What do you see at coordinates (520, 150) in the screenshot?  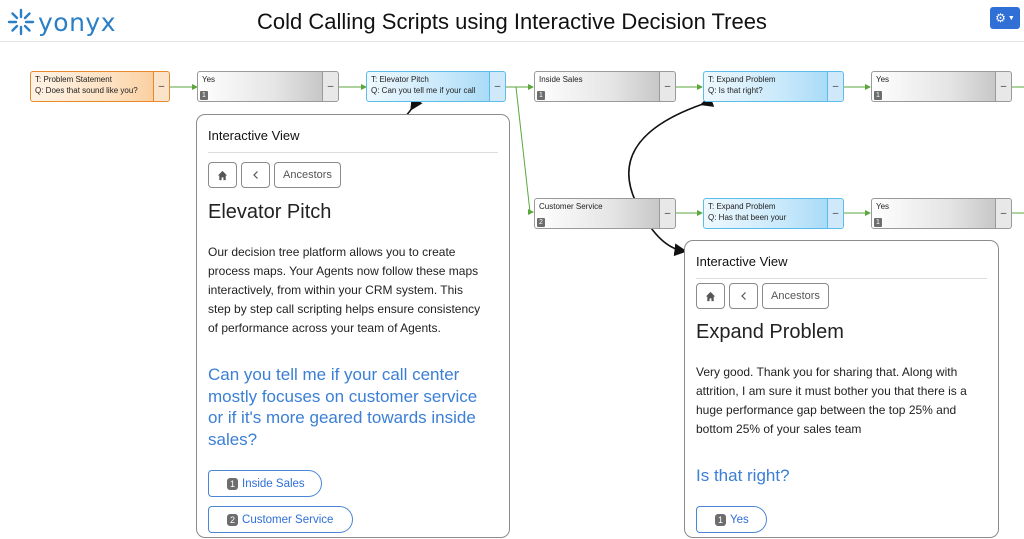 I see `edge-n3-n7` at bounding box center [520, 150].